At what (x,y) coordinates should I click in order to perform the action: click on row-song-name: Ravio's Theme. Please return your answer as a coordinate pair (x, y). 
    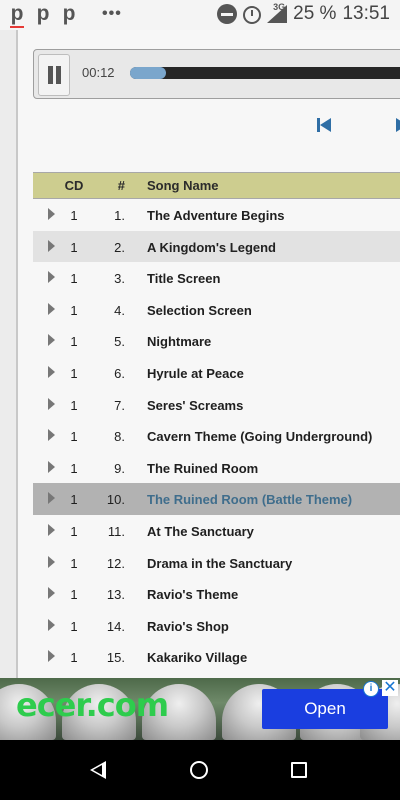
    Looking at the image, I should click on (192, 594).